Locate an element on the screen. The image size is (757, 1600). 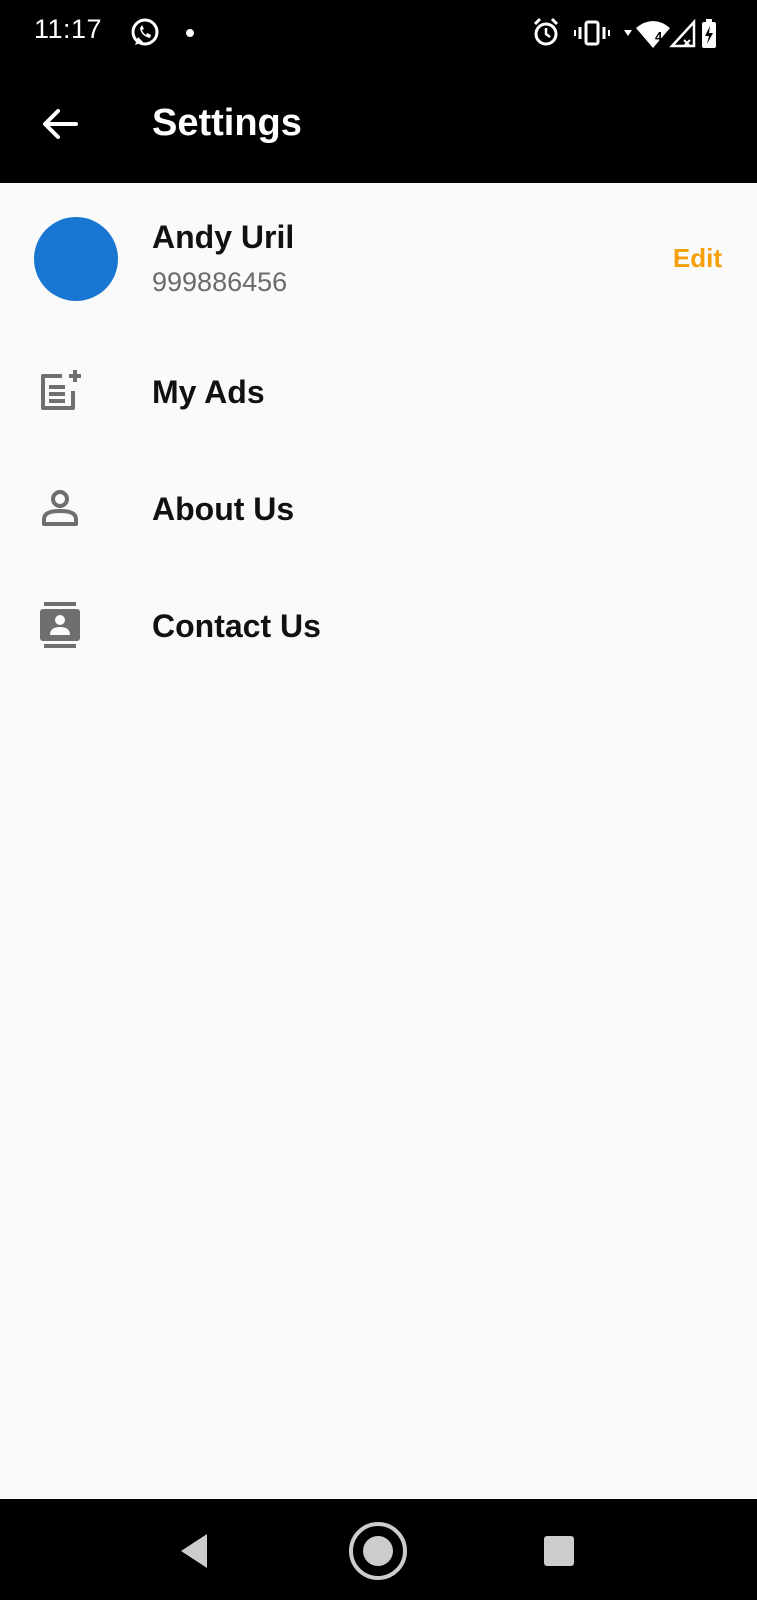
arrow-back-icon is located at coordinates (60, 124).